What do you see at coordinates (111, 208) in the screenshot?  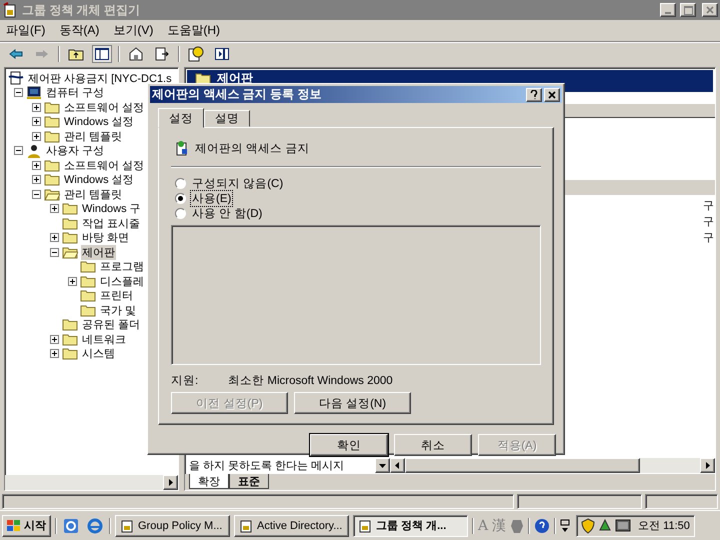 I see `tree-item: Windows 구` at bounding box center [111, 208].